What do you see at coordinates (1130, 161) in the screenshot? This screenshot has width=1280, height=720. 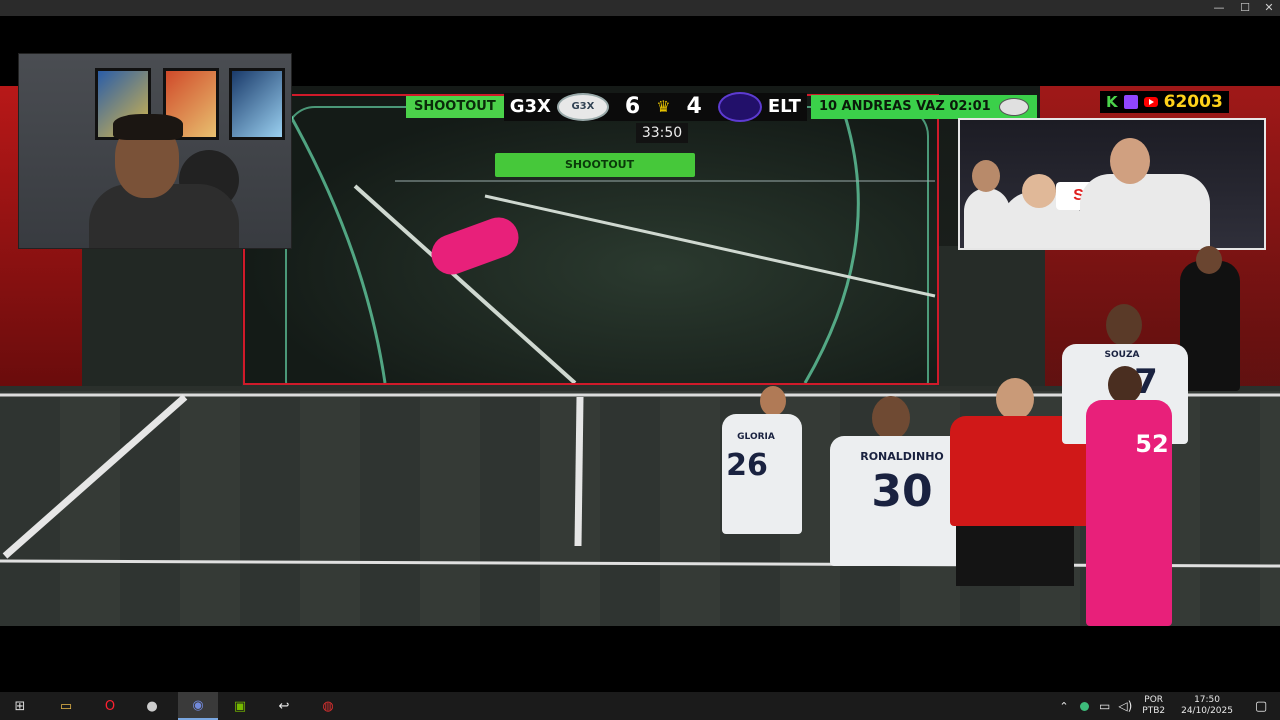 I see `caster-right-head` at bounding box center [1130, 161].